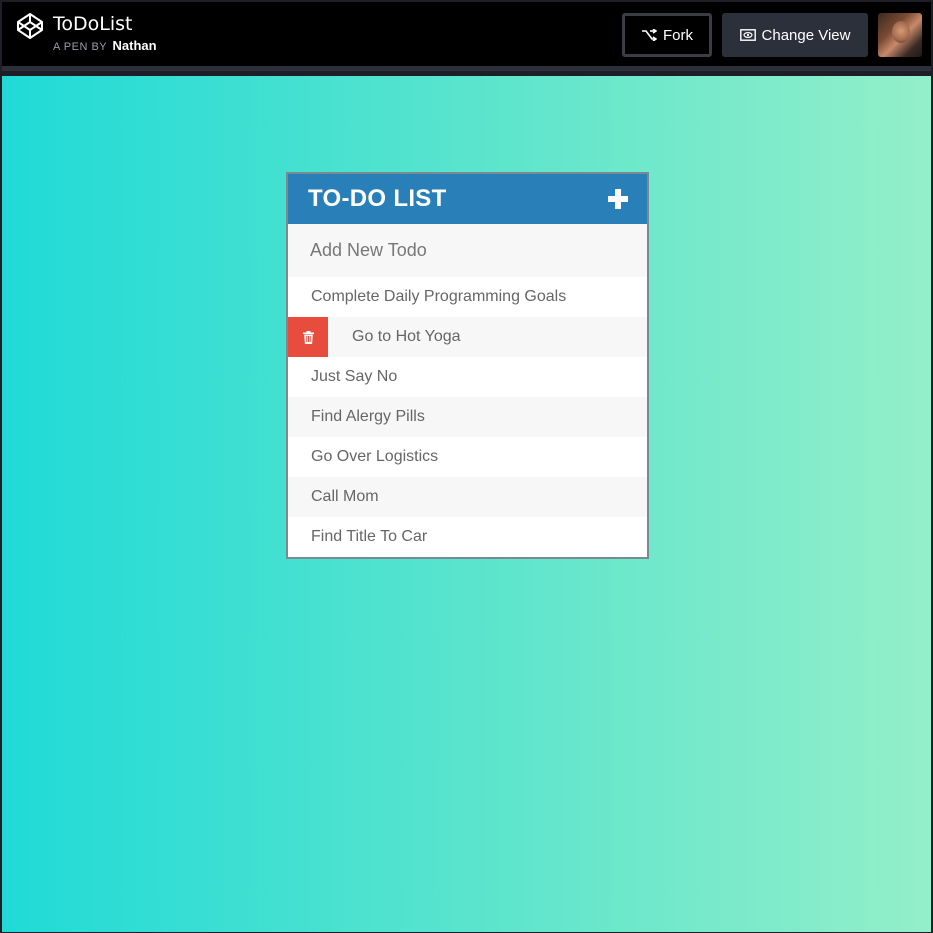 This screenshot has height=933, width=933. What do you see at coordinates (135, 45) in the screenshot?
I see `author-link: Nathan` at bounding box center [135, 45].